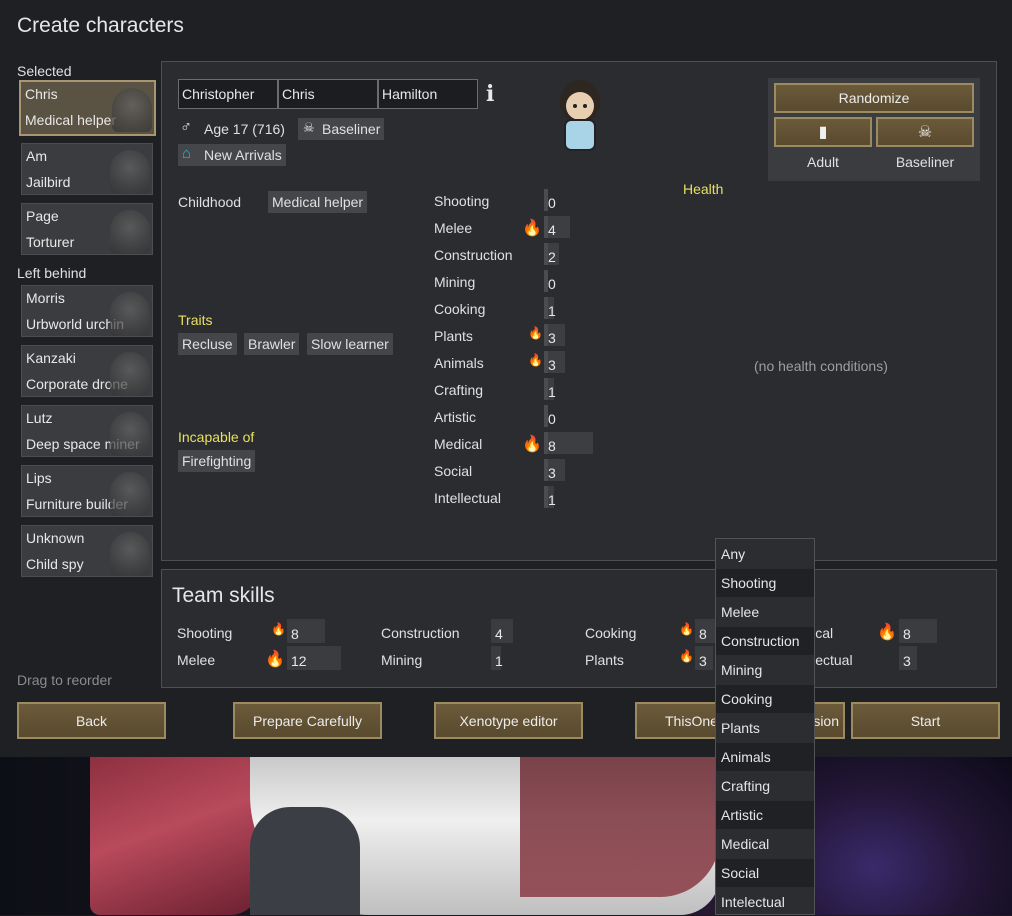 This screenshot has height=916, width=1012. Describe the element at coordinates (765, 641) in the screenshot. I see `dropdown-option-construction: Construction` at that location.